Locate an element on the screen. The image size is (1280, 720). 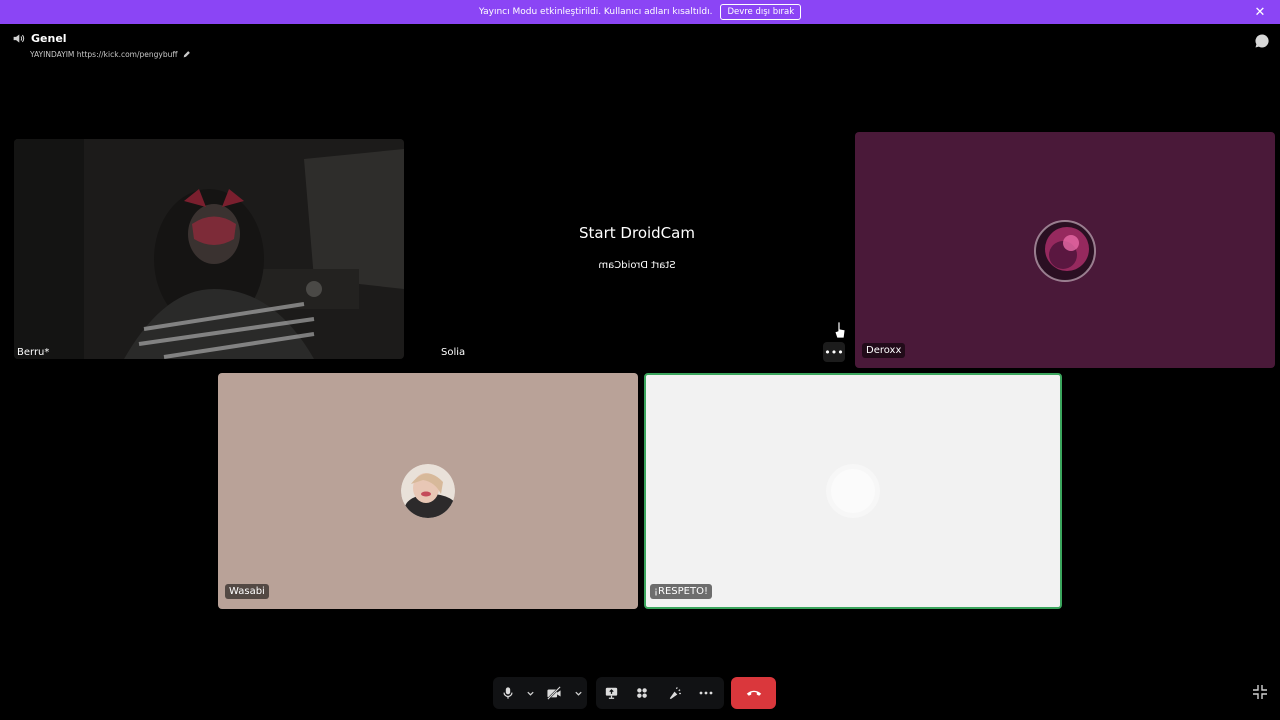
speaker-icon is located at coordinates (19, 38).